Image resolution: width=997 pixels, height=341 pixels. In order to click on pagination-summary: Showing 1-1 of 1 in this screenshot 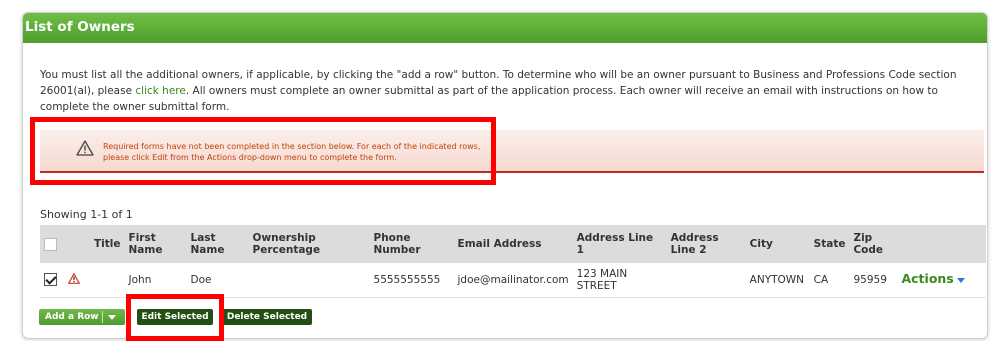, I will do `click(86, 214)`.